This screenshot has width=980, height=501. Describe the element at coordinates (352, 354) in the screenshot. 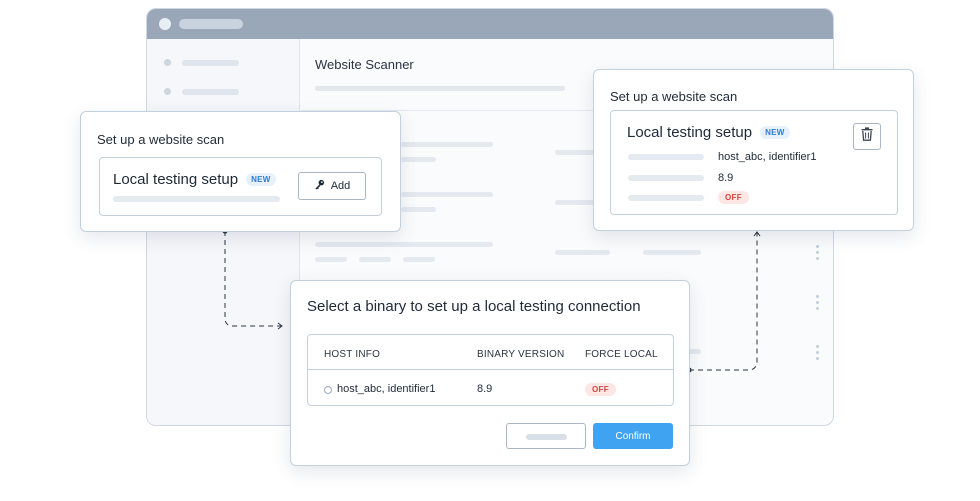

I see `column-header-host-info: HOST INFO` at that location.